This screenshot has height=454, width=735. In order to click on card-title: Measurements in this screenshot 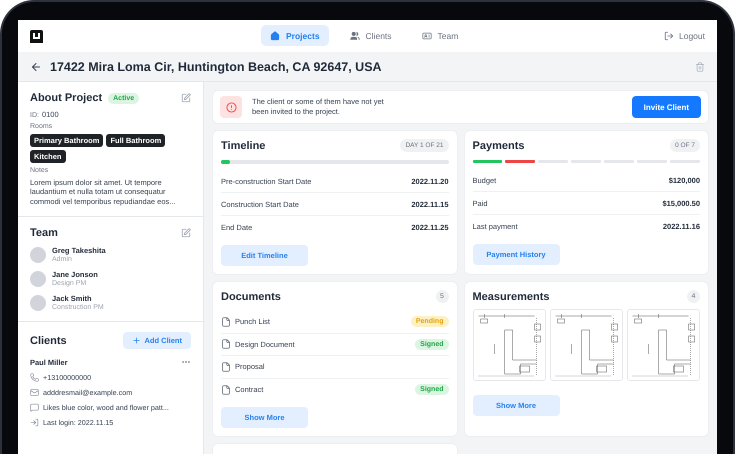, I will do `click(511, 296)`.